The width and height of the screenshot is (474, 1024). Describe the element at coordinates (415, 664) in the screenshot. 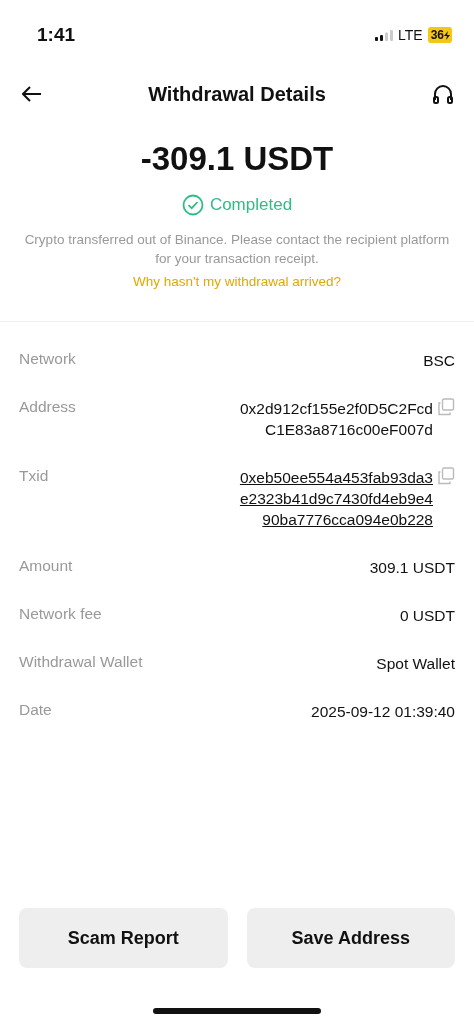

I see `detail-value: Spot Wallet` at that location.